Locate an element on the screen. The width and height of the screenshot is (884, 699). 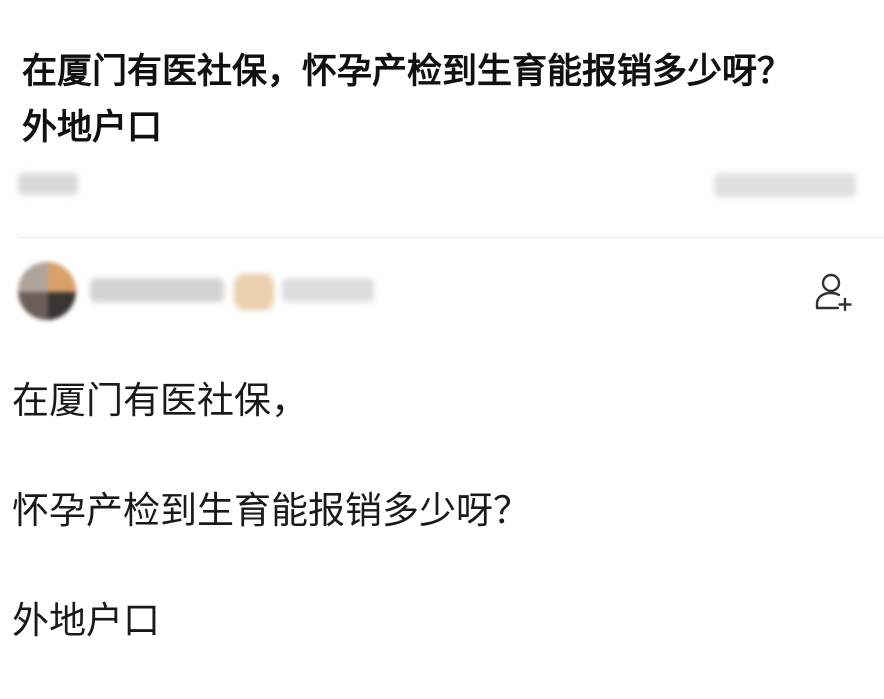
body-paragraph: 在厦门有医社保， is located at coordinates (160, 400).